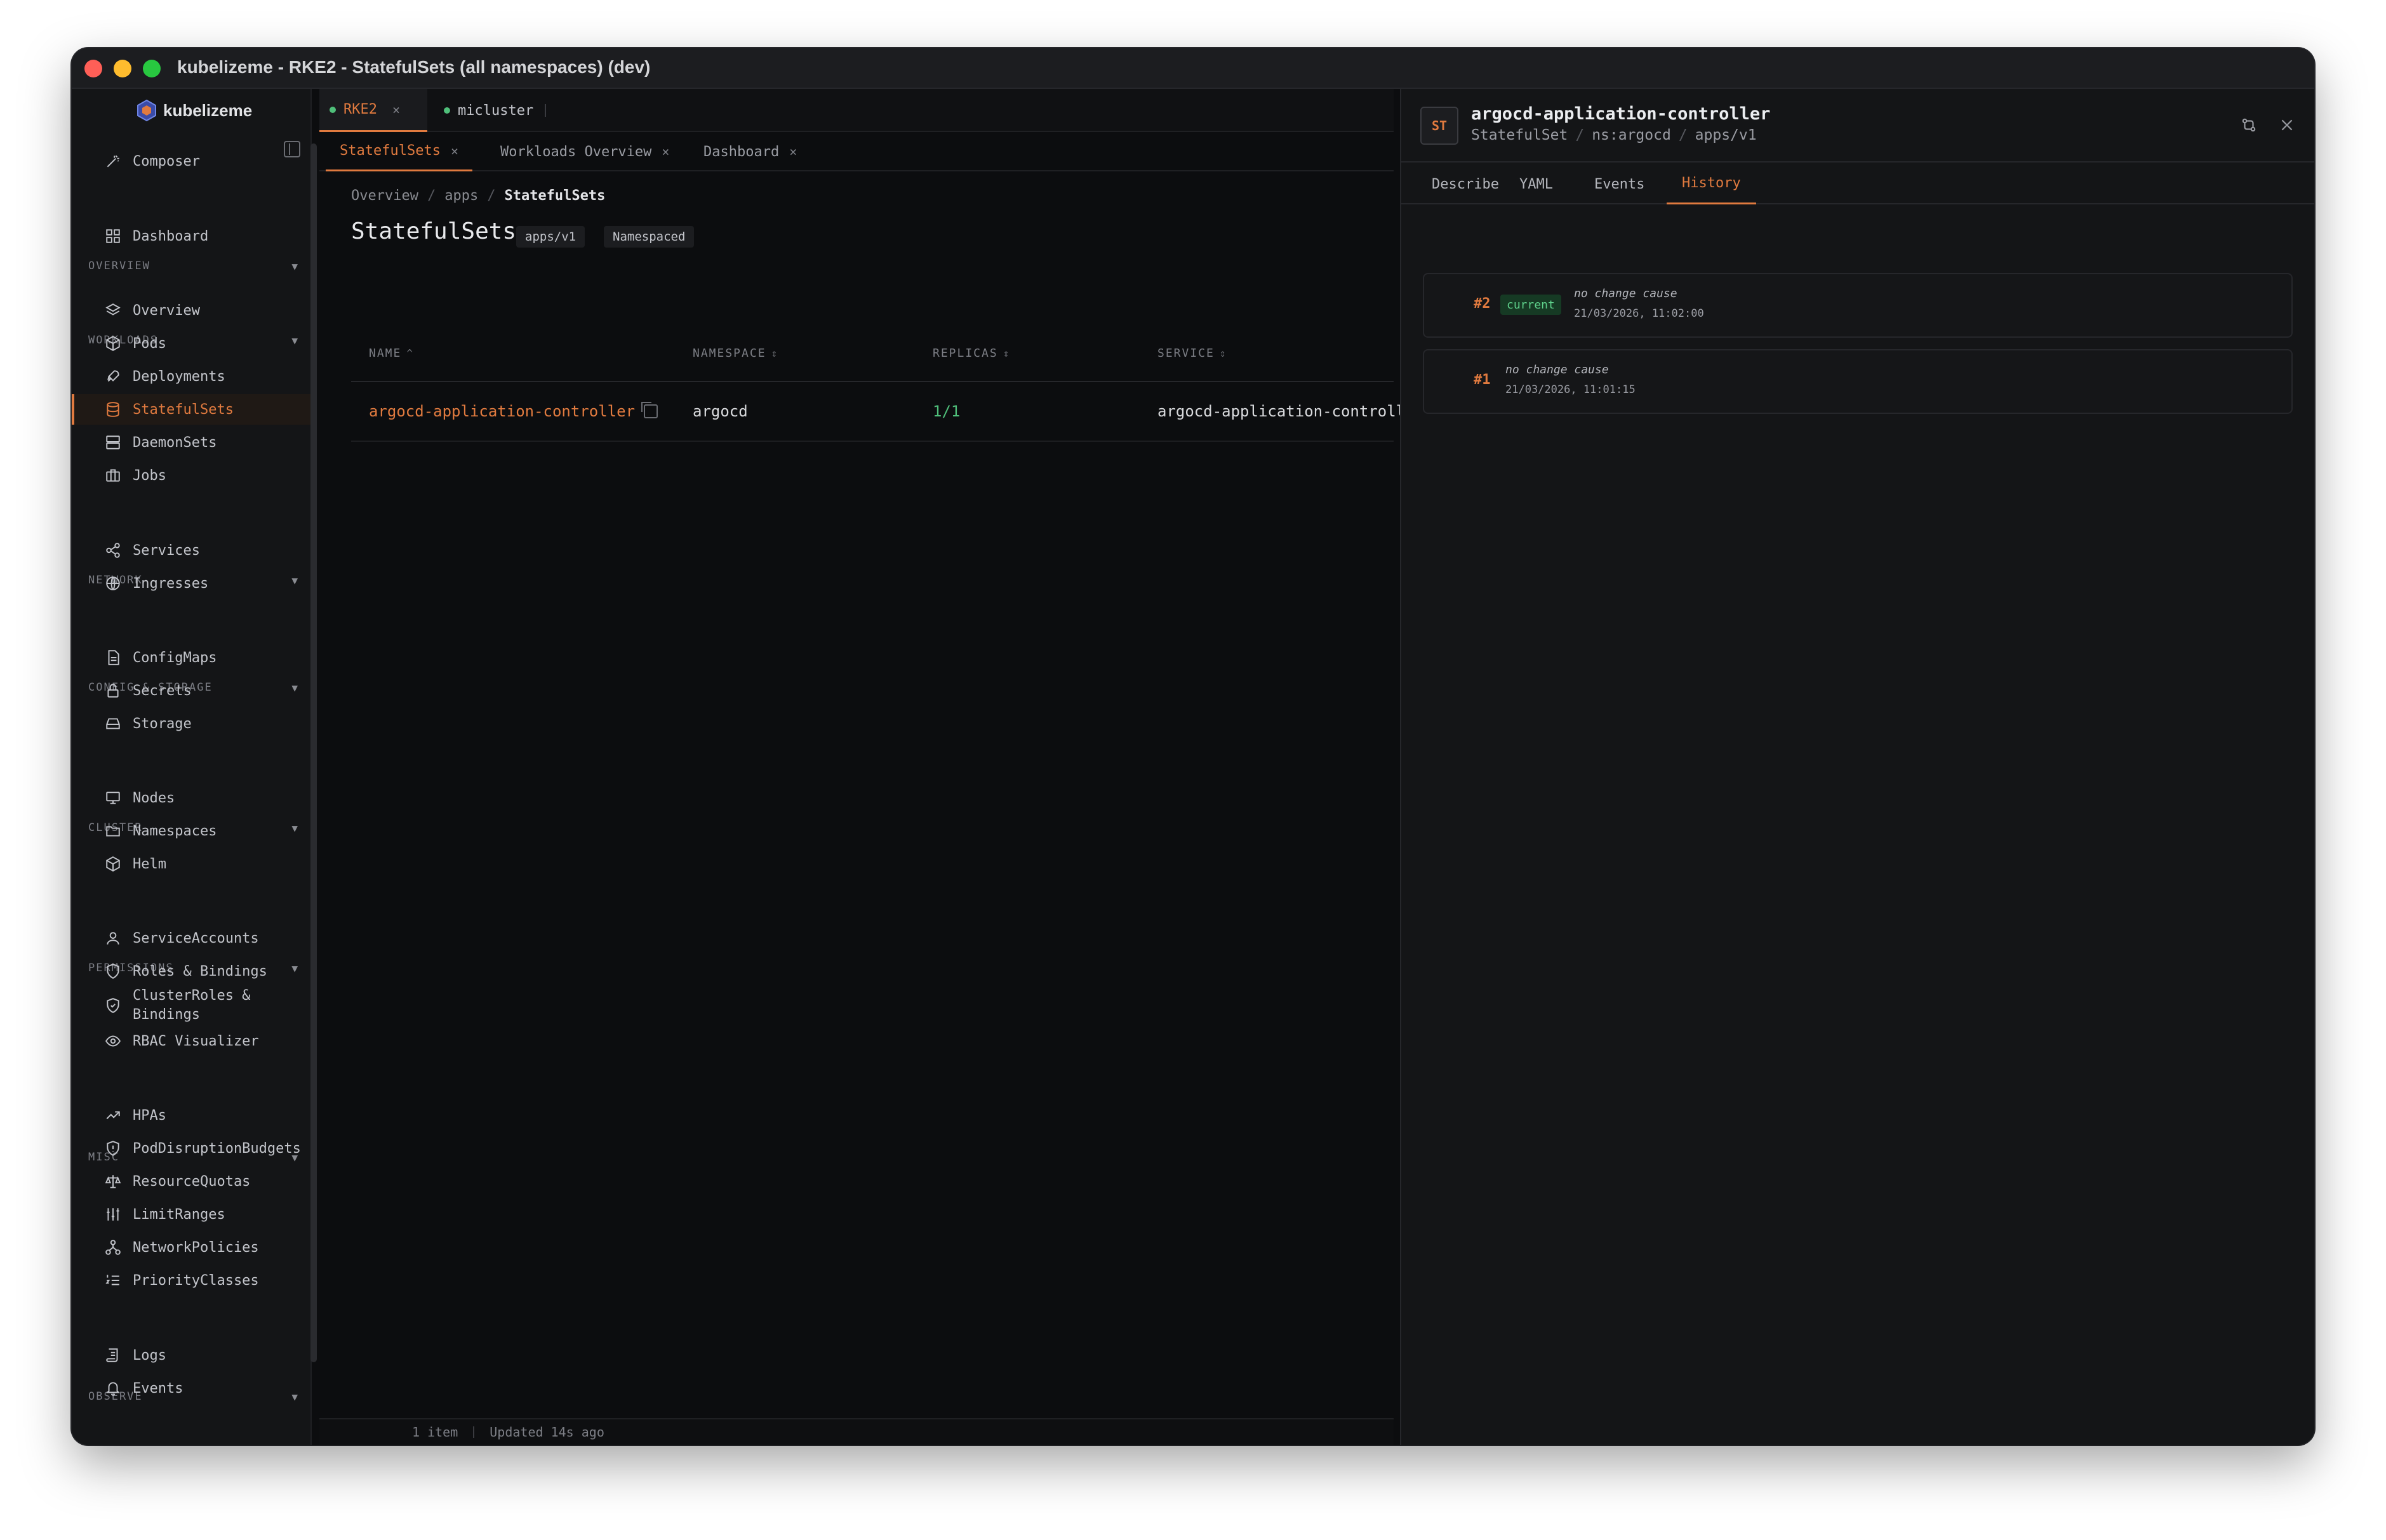  I want to click on sidebar-item-priorityclasses: PriorityClasses, so click(191, 1280).